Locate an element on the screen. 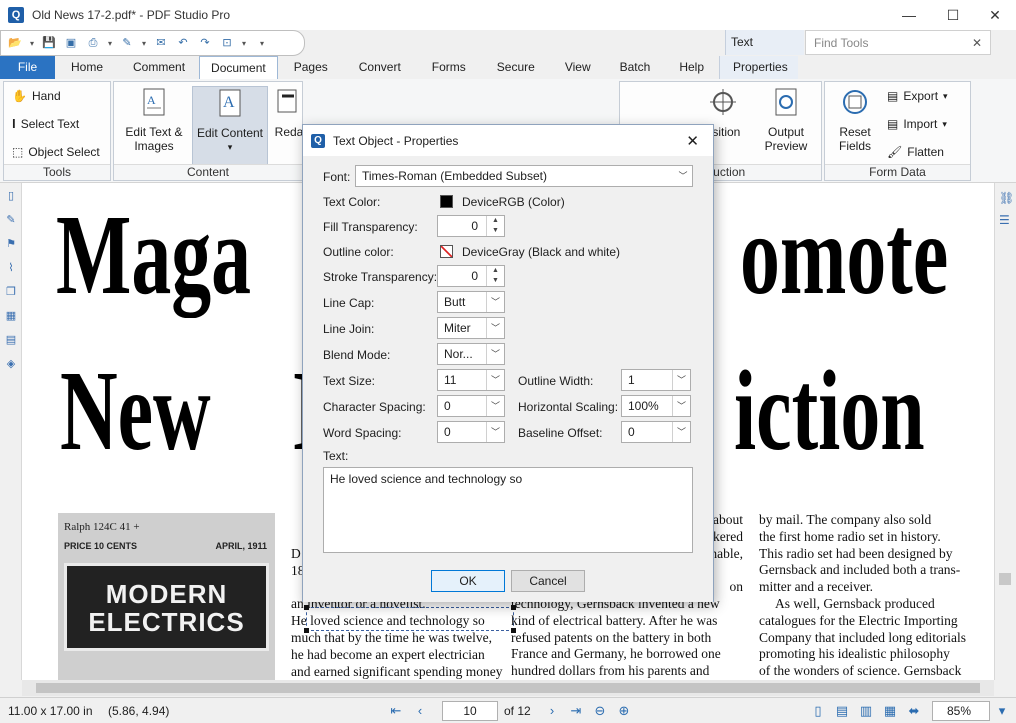  export-button: ▤ Export ▾ is located at coordinates (917, 96).